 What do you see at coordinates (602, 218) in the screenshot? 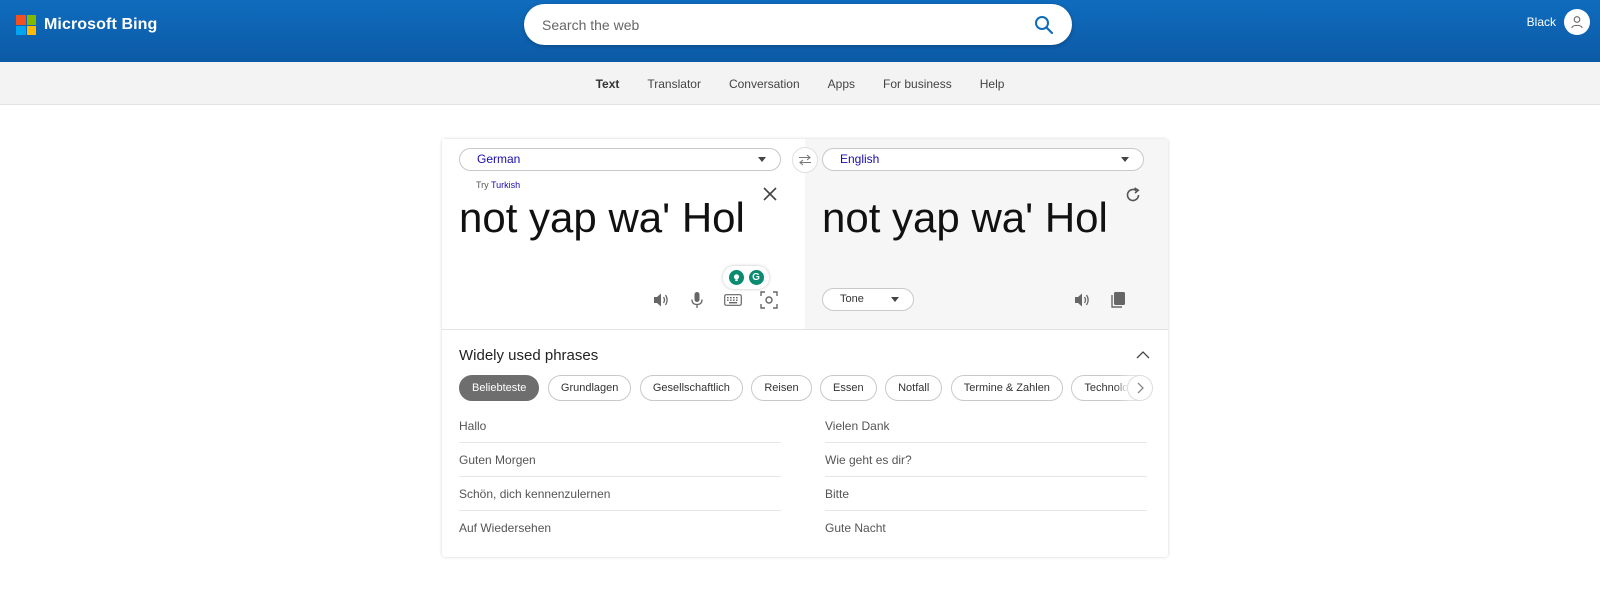
I see `source-text-input: not yap wa' Hol` at bounding box center [602, 218].